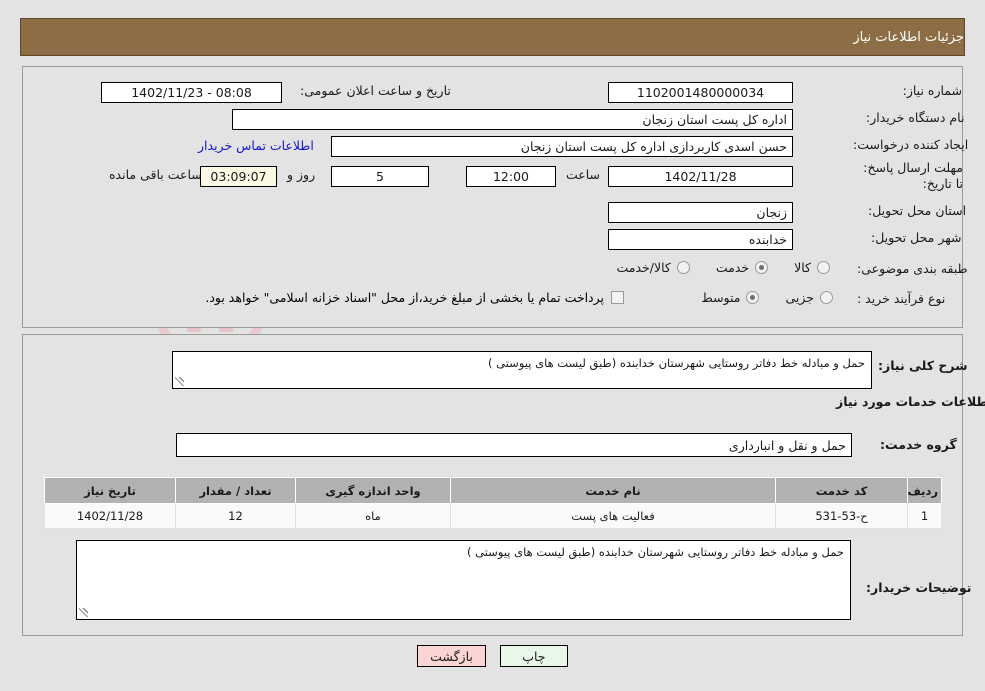 The width and height of the screenshot is (985, 691). Describe the element at coordinates (700, 212) in the screenshot. I see `delivery-province-field: زنجان` at that location.